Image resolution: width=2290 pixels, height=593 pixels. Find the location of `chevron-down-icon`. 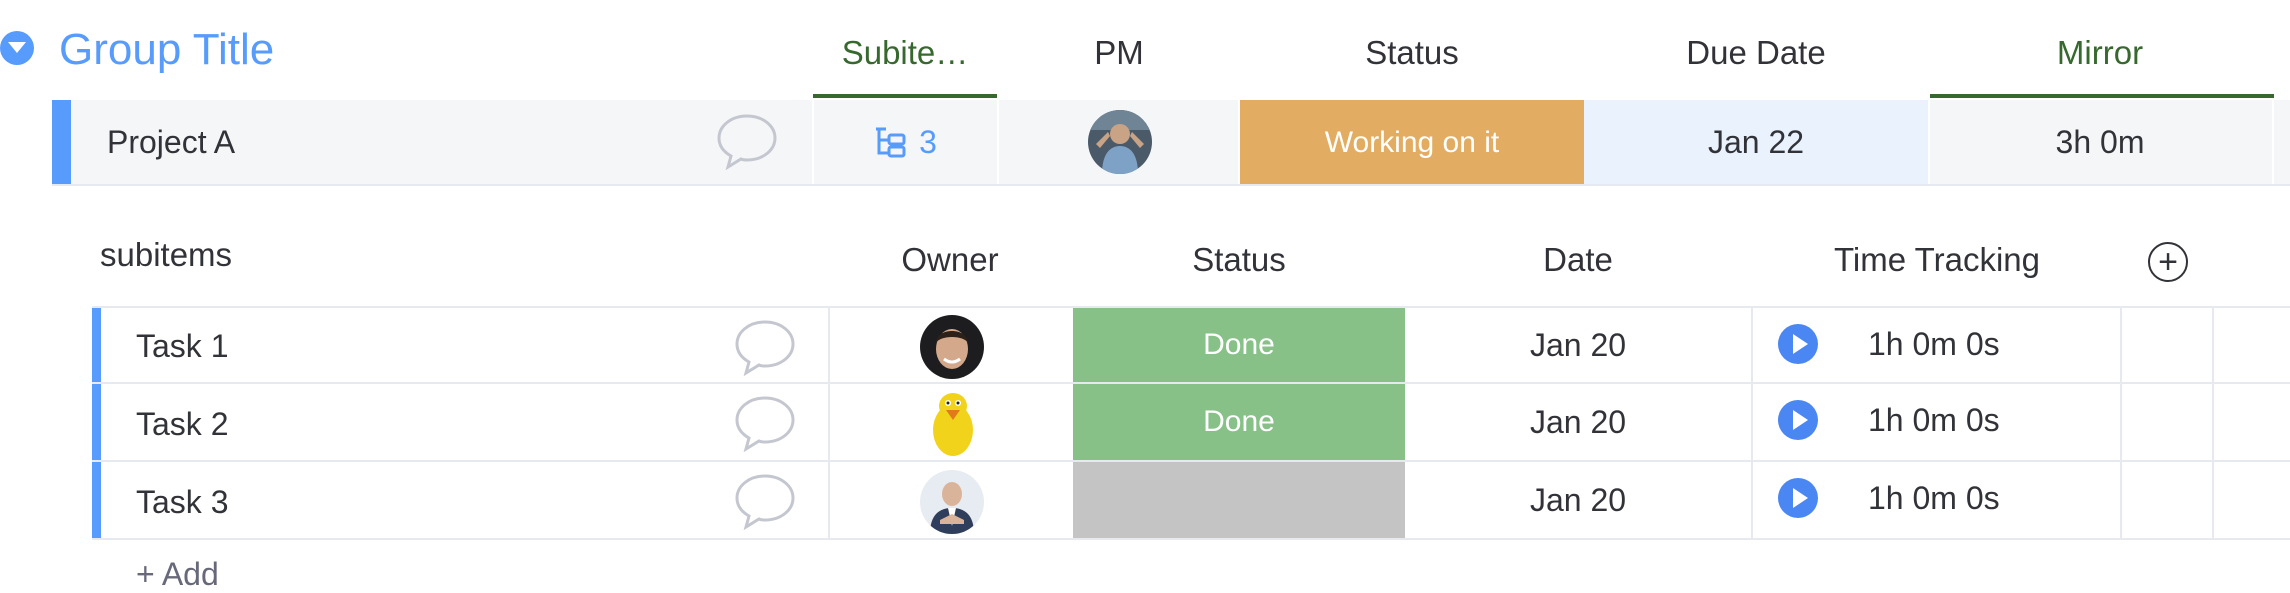

chevron-down-icon is located at coordinates (17, 47).